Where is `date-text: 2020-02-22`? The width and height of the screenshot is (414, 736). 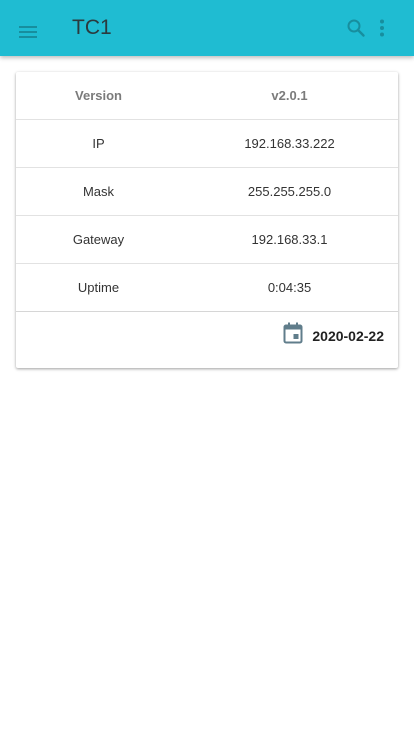
date-text: 2020-02-22 is located at coordinates (348, 336).